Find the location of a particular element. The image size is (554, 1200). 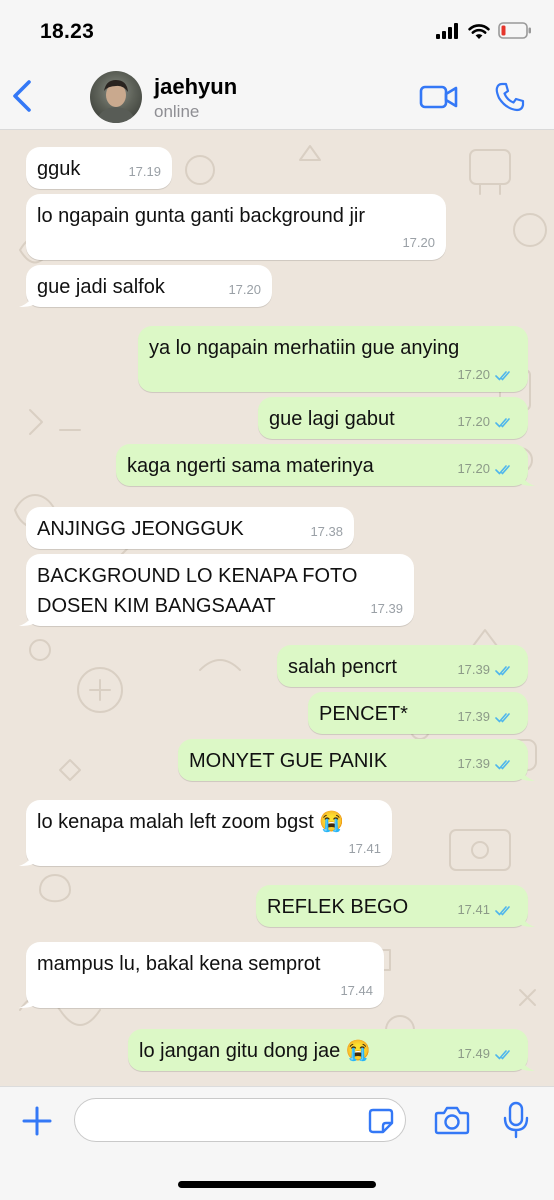

home-indicator is located at coordinates (277, 1184).